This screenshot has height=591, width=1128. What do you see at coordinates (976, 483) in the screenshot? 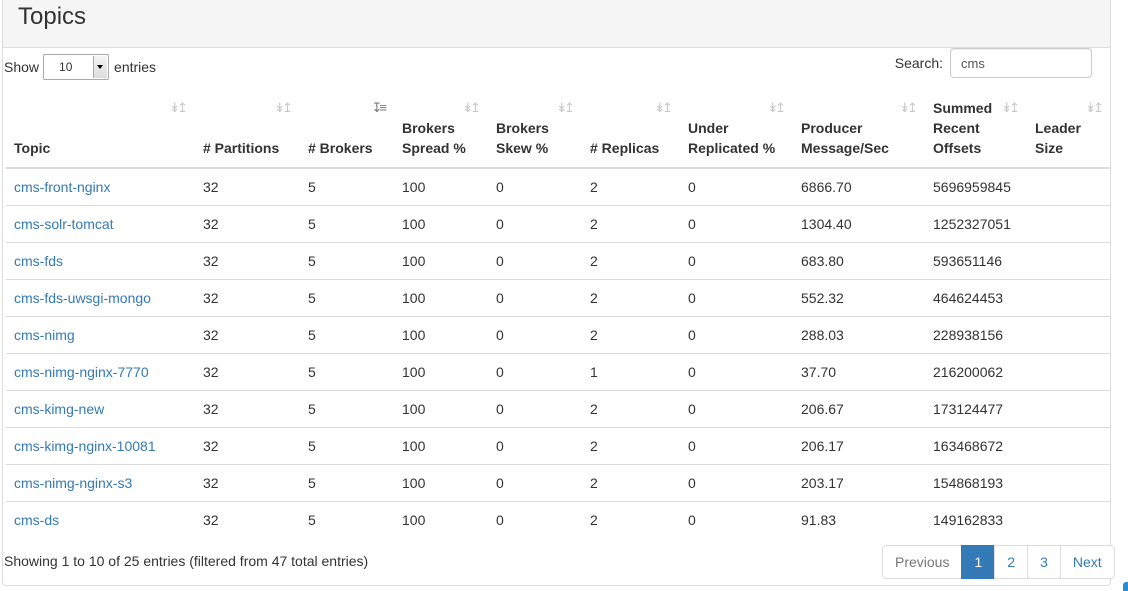
I see `cell-offsets: 154868193` at bounding box center [976, 483].